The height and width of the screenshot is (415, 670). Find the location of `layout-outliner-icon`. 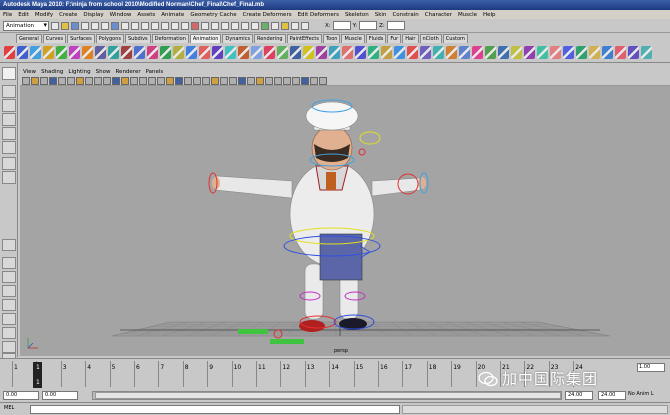

layout-outliner-icon is located at coordinates (9, 333).